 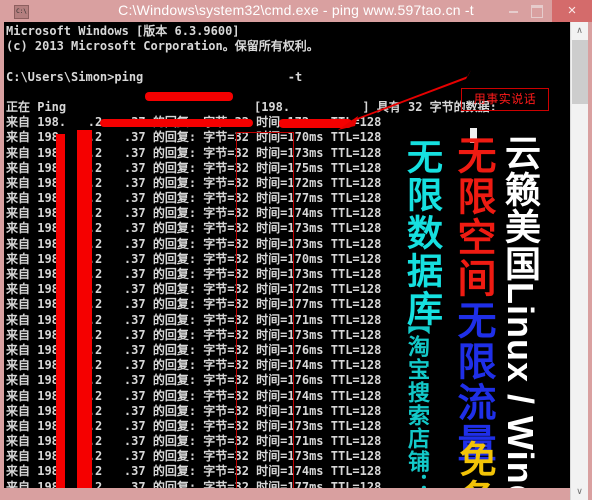 I want to click on close-button: ×, so click(x=572, y=11).